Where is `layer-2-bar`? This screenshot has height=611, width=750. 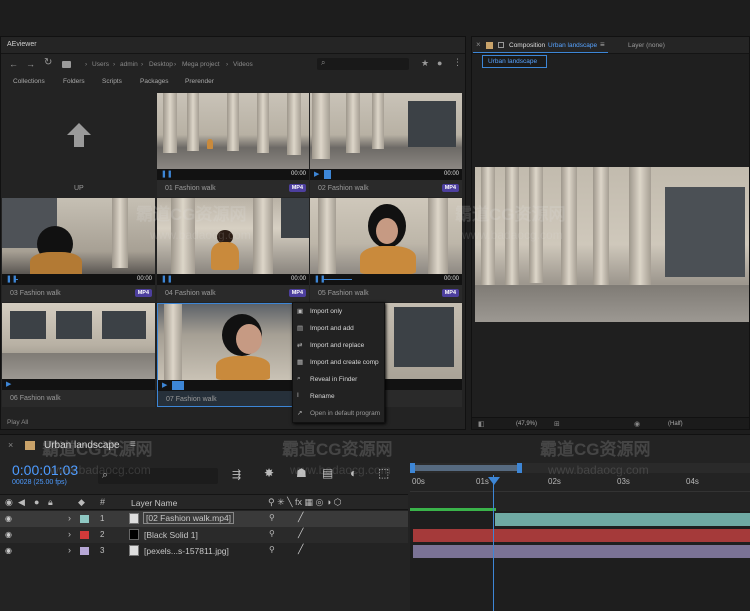 layer-2-bar is located at coordinates (581, 535).